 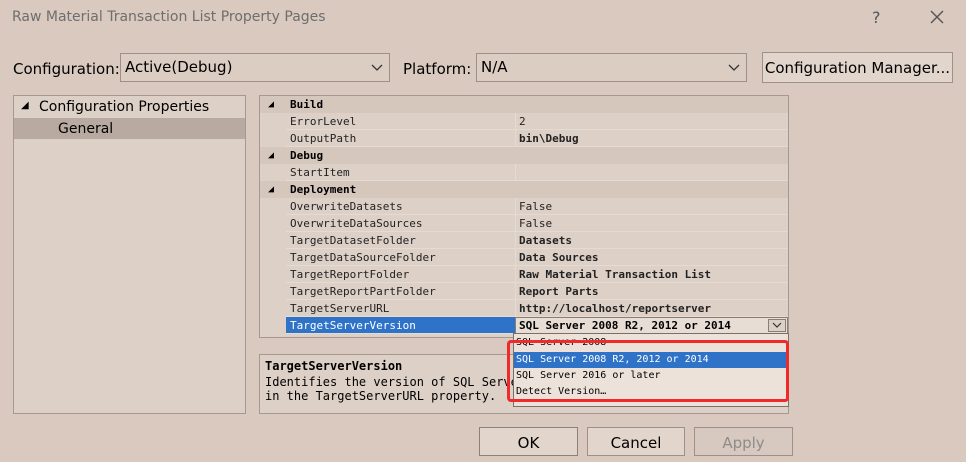 I want to click on property-name: TargetDataSourceFolder, so click(x=363, y=257).